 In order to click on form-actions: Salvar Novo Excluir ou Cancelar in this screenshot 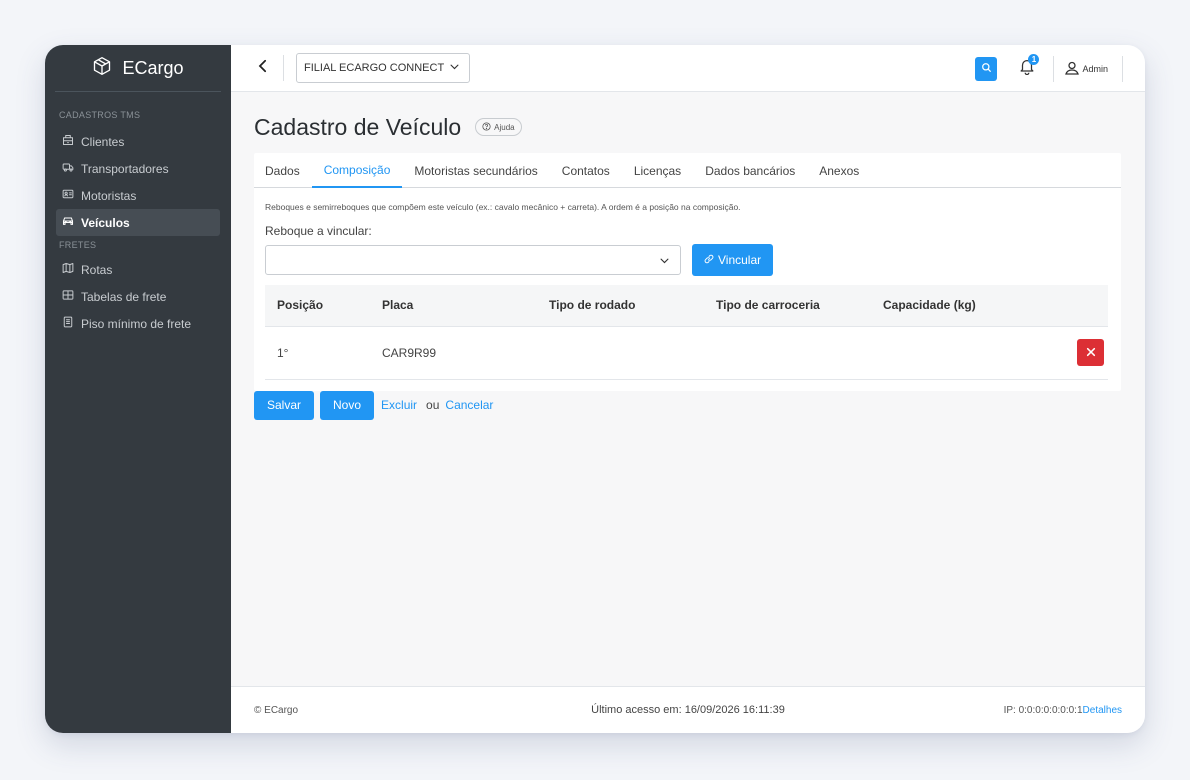, I will do `click(688, 405)`.